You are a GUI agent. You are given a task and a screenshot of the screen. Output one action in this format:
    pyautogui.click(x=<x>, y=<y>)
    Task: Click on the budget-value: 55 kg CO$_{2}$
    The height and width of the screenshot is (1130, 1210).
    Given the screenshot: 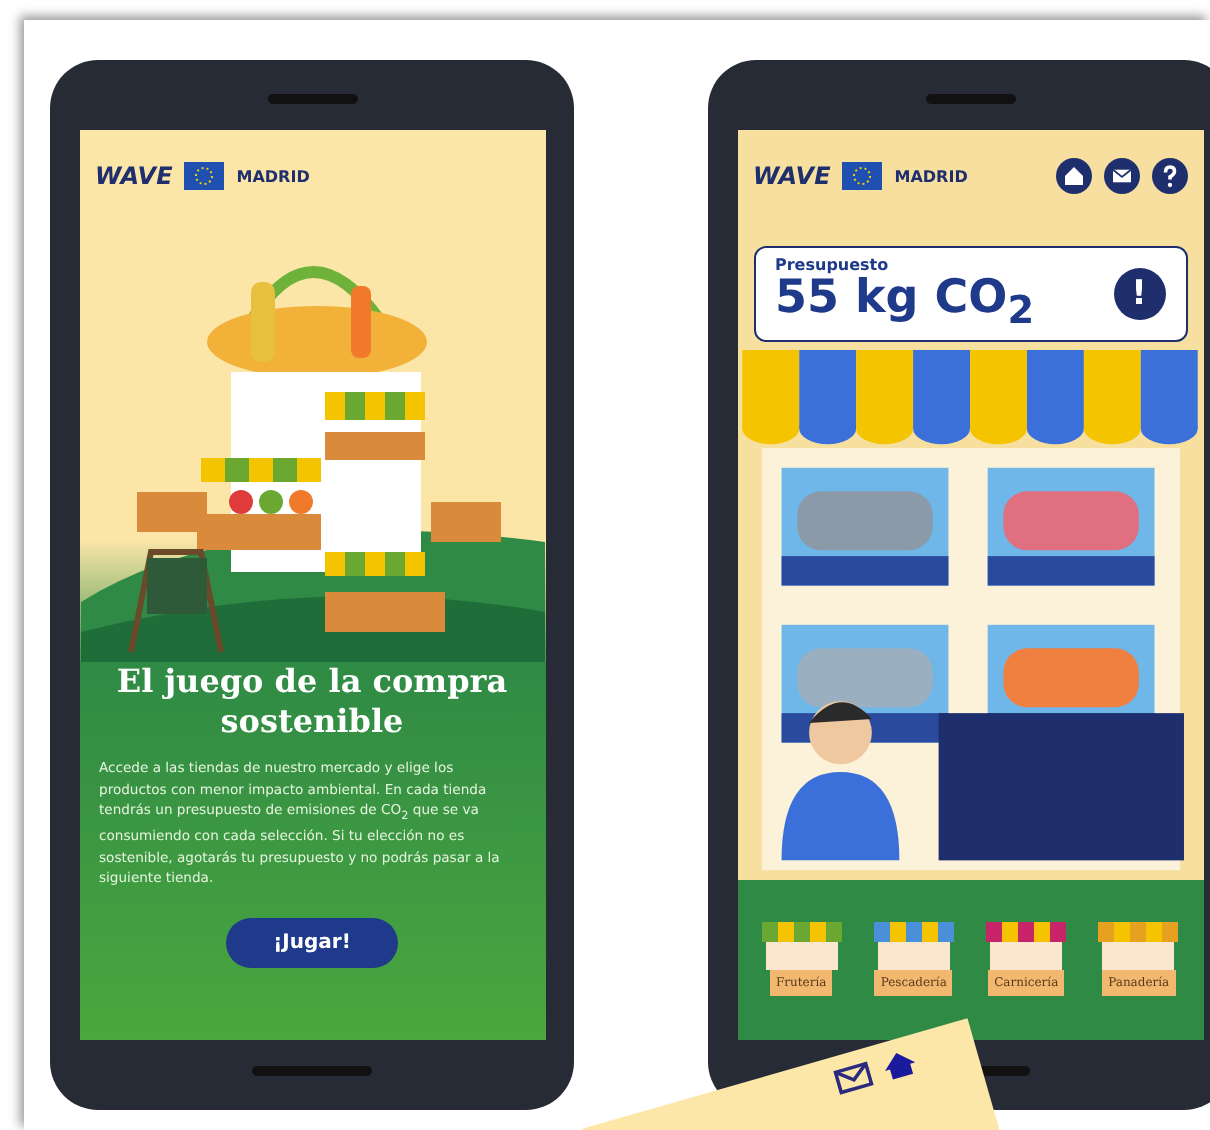 What is the action you would take?
    pyautogui.click(x=905, y=303)
    